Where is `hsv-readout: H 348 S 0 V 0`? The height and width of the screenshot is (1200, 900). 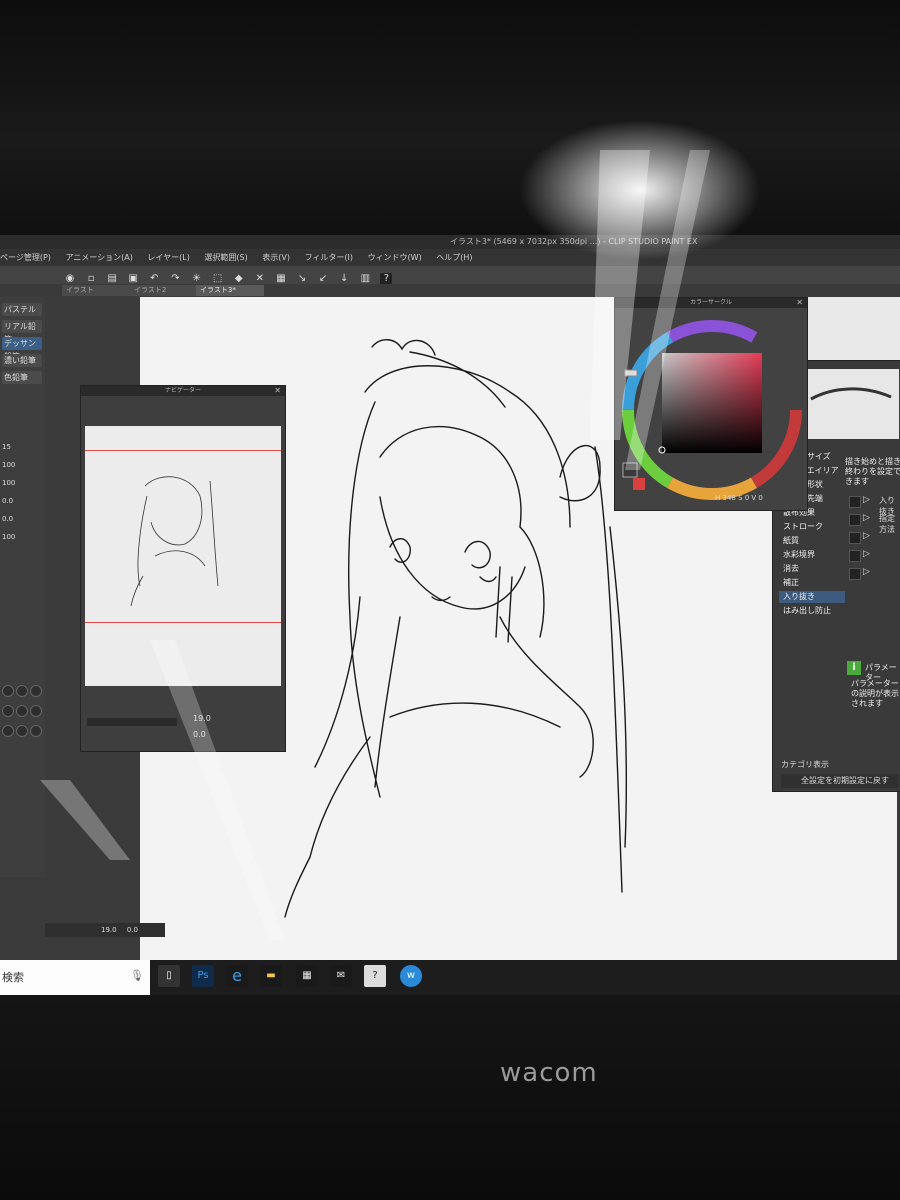 hsv-readout: H 348 S 0 V 0 is located at coordinates (739, 498).